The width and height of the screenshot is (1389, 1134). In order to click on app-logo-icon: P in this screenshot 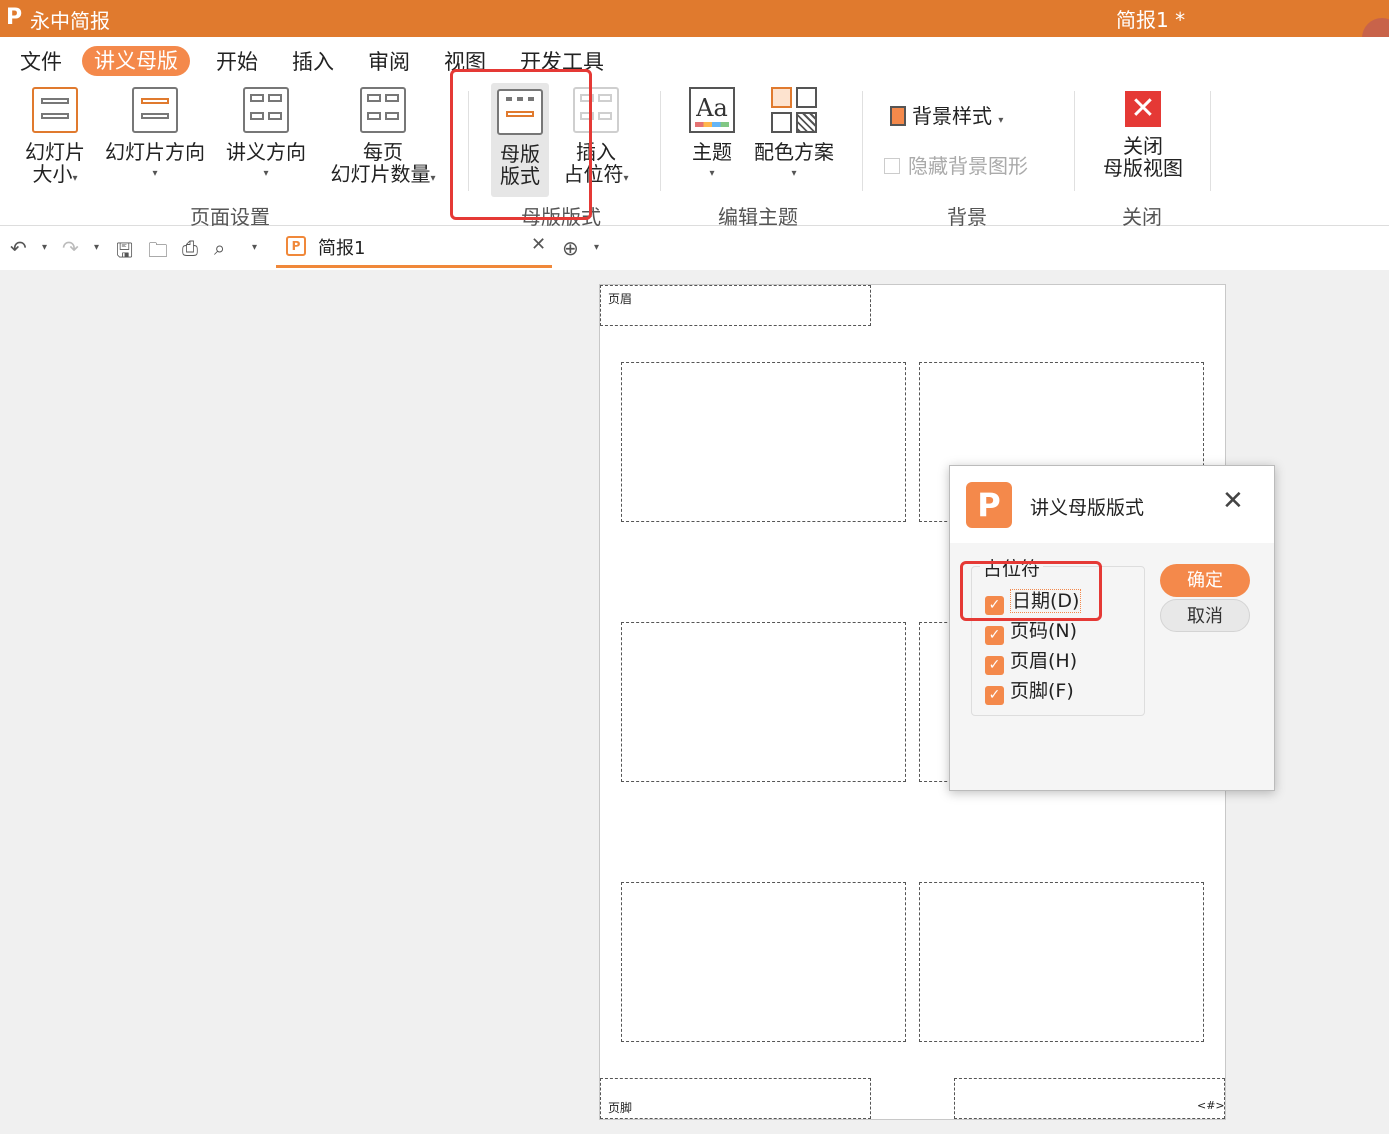, I will do `click(14, 17)`.